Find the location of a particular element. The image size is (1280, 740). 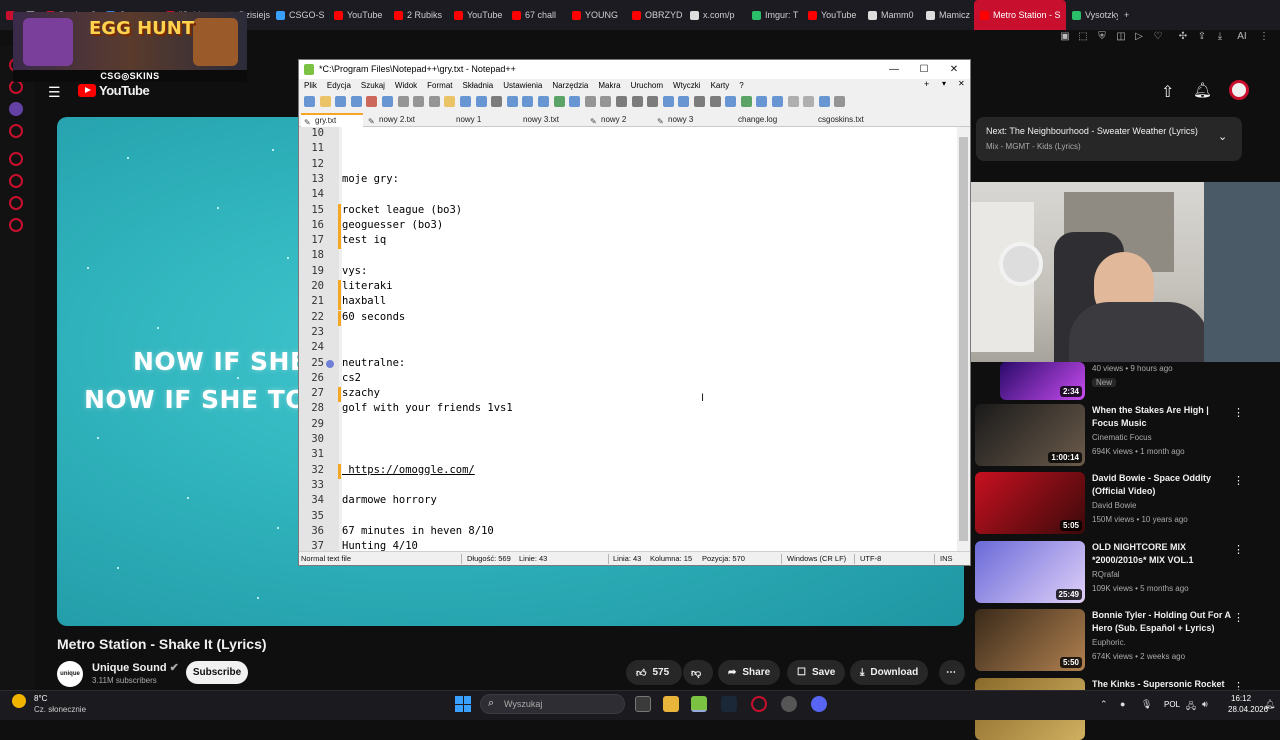

menu-item: Narzędzia is located at coordinates (570, 85).